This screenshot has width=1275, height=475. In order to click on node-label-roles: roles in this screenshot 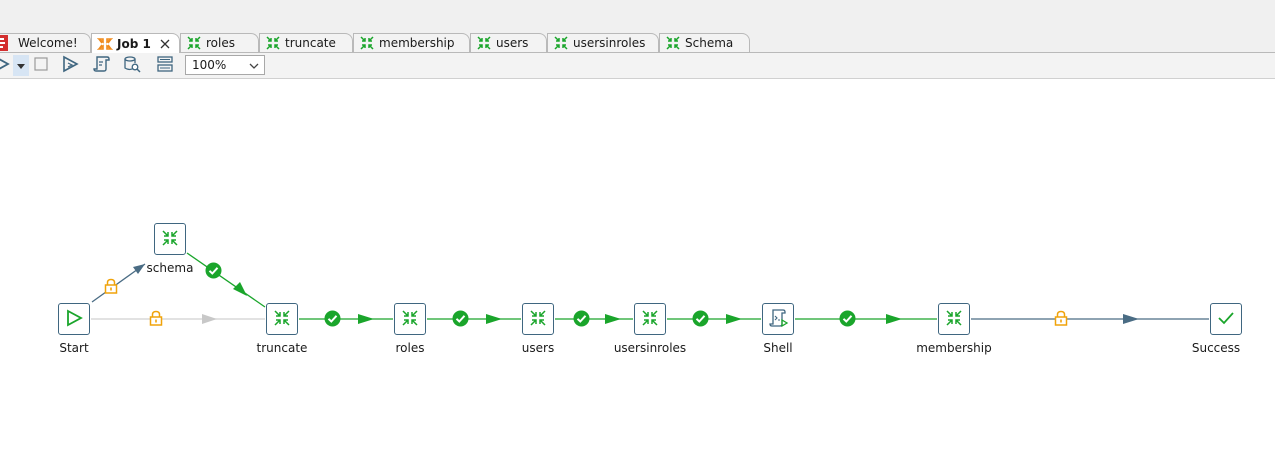, I will do `click(410, 348)`.